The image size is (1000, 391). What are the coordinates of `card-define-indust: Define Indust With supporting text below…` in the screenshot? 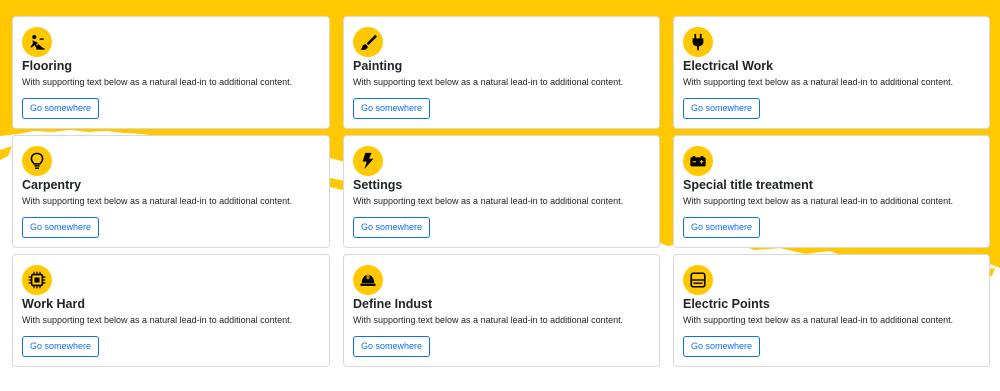 It's located at (501, 310).